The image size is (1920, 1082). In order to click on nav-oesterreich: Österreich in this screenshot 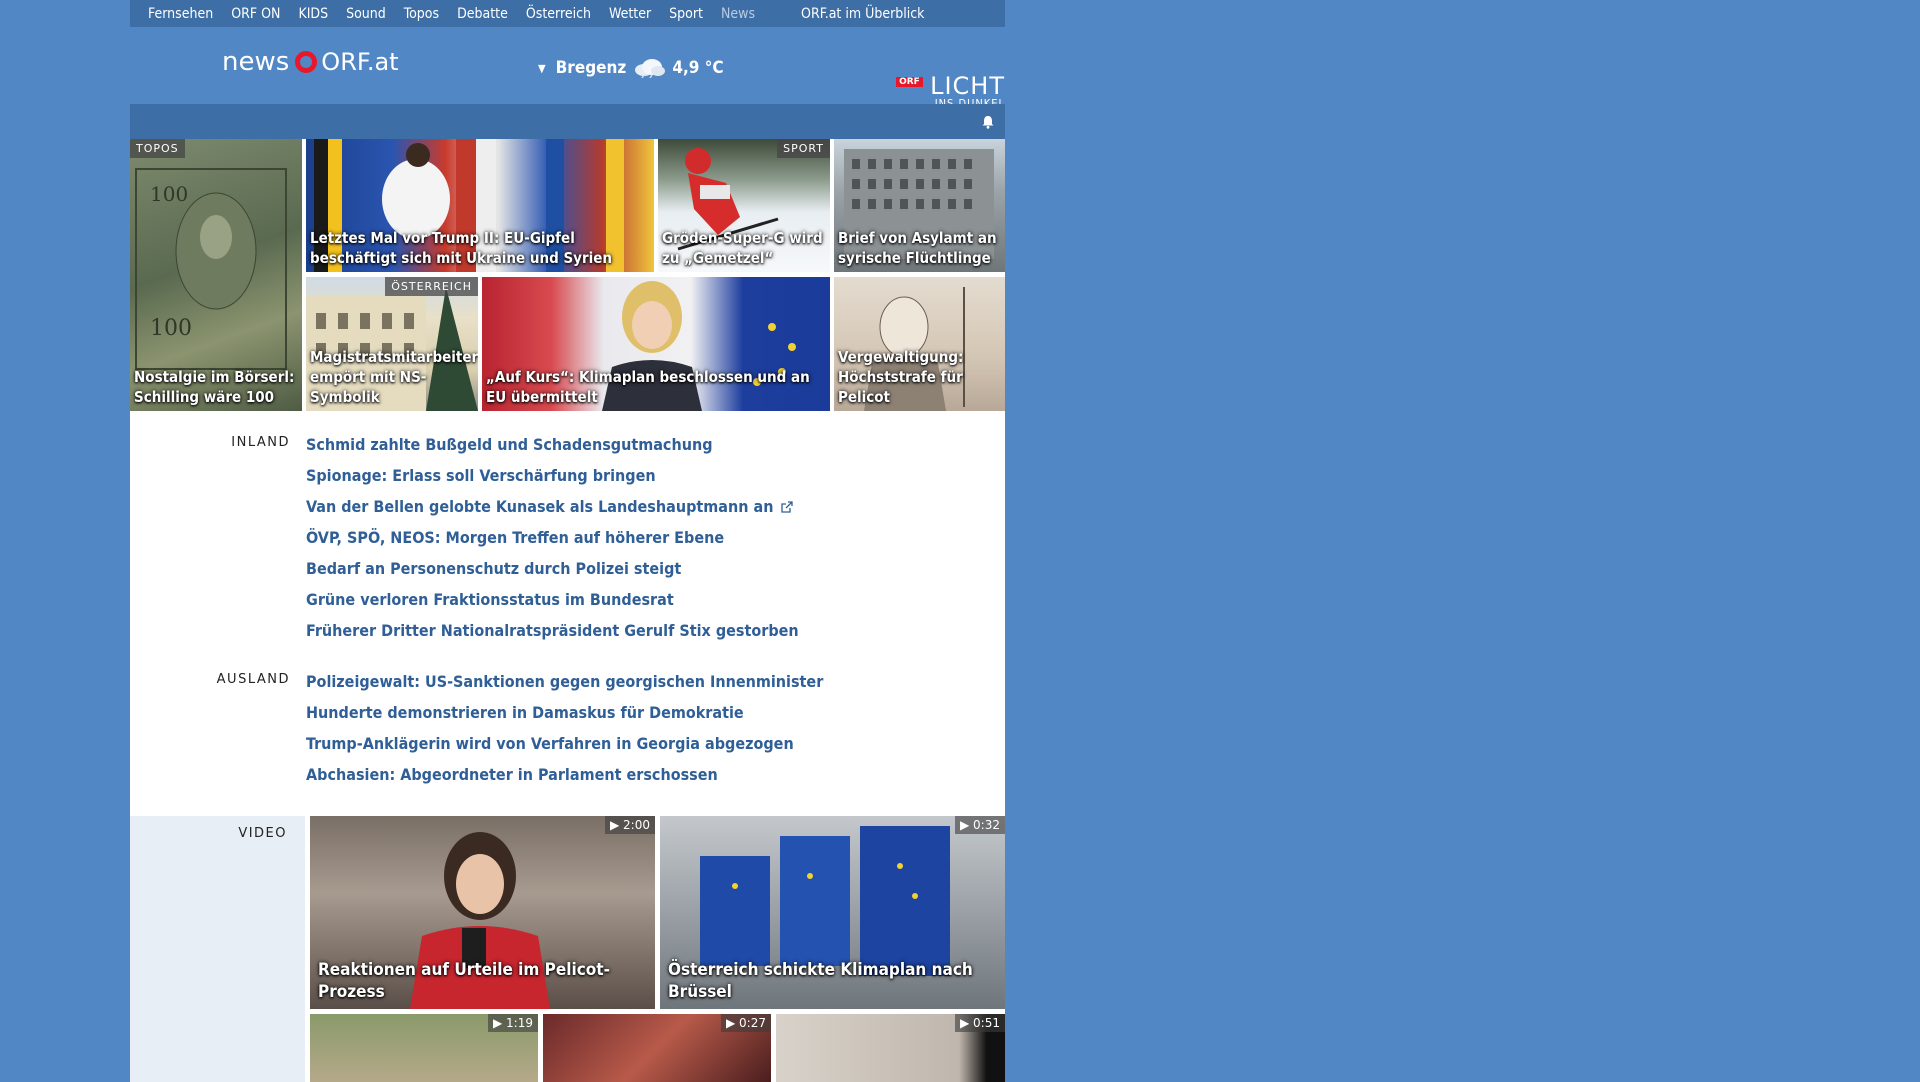, I will do `click(549, 14)`.